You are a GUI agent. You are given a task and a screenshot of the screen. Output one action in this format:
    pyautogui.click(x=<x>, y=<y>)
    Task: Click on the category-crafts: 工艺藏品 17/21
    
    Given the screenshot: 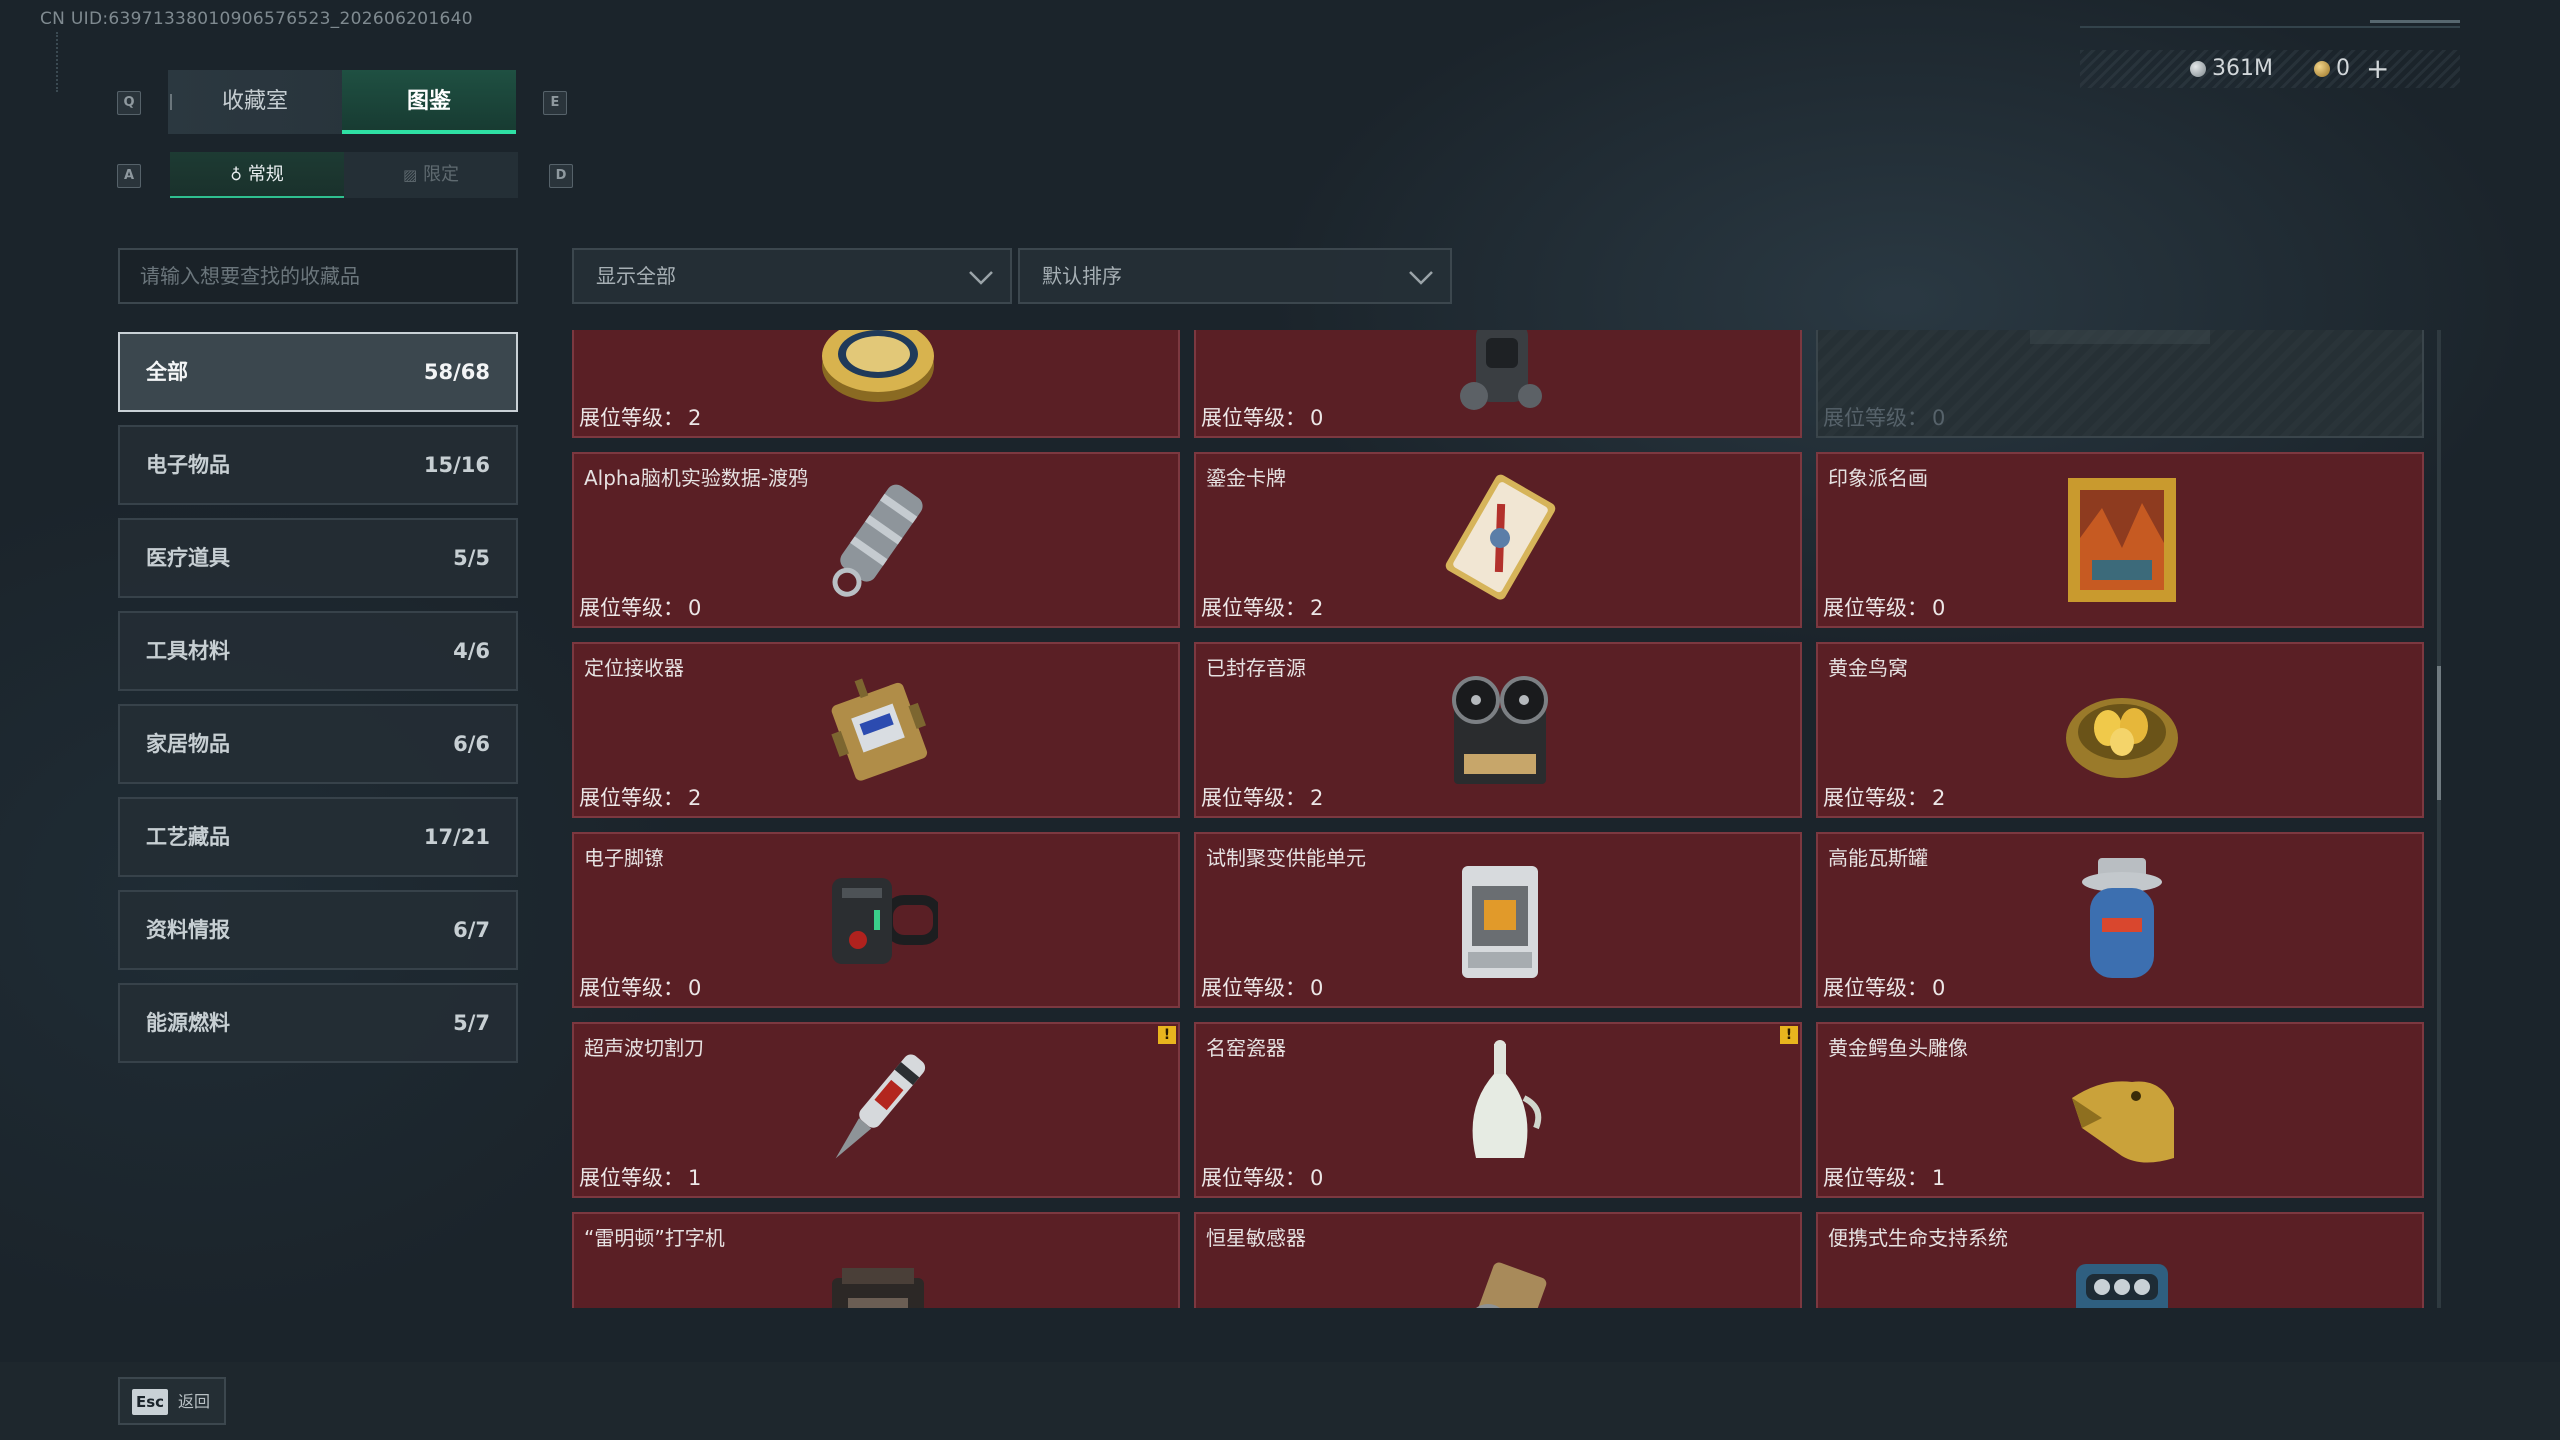 What is the action you would take?
    pyautogui.click(x=318, y=837)
    